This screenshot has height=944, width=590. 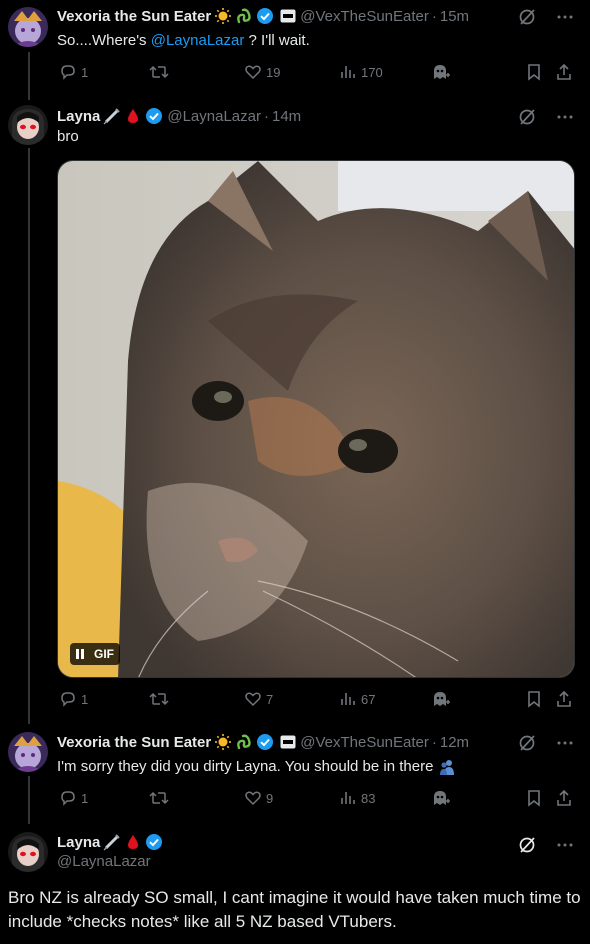 What do you see at coordinates (262, 72) in the screenshot?
I see `like-button: 19` at bounding box center [262, 72].